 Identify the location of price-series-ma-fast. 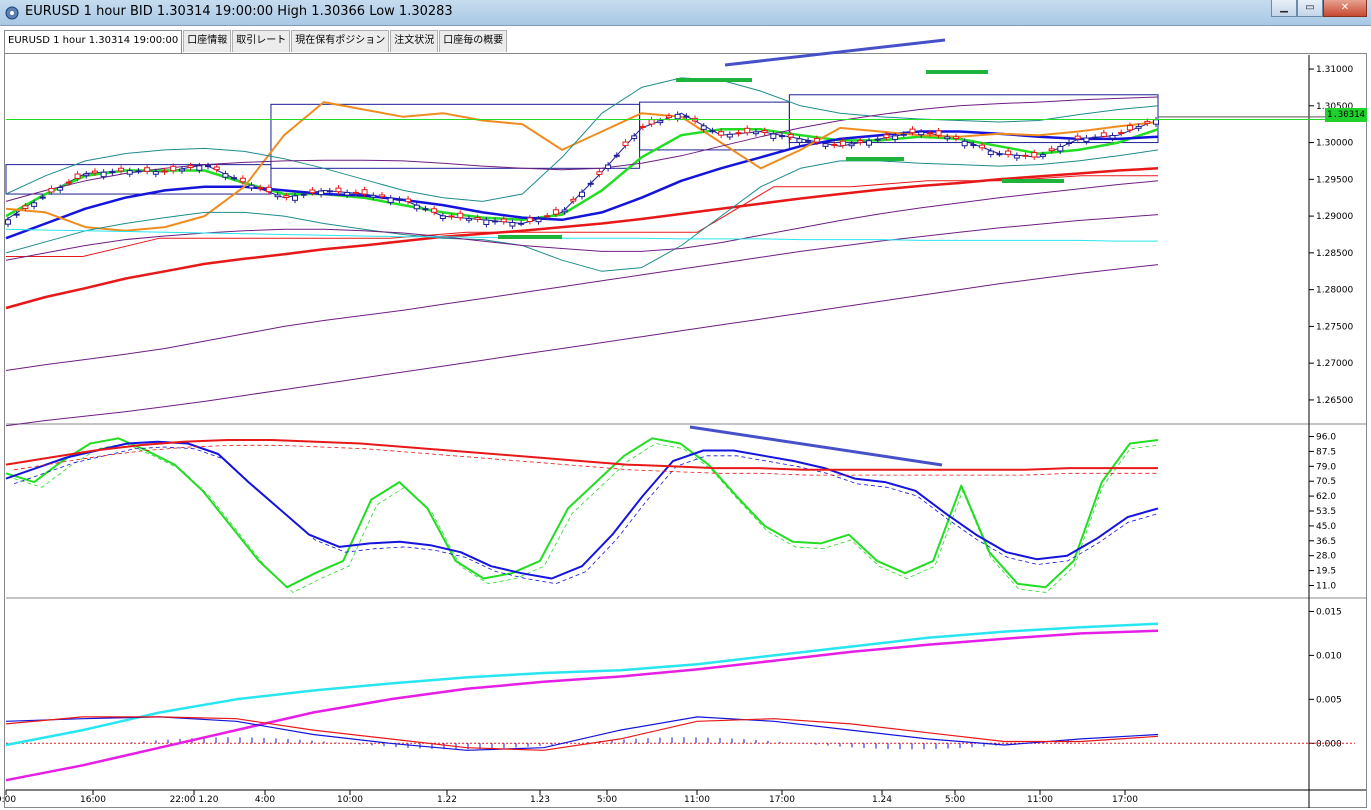
(582, 175).